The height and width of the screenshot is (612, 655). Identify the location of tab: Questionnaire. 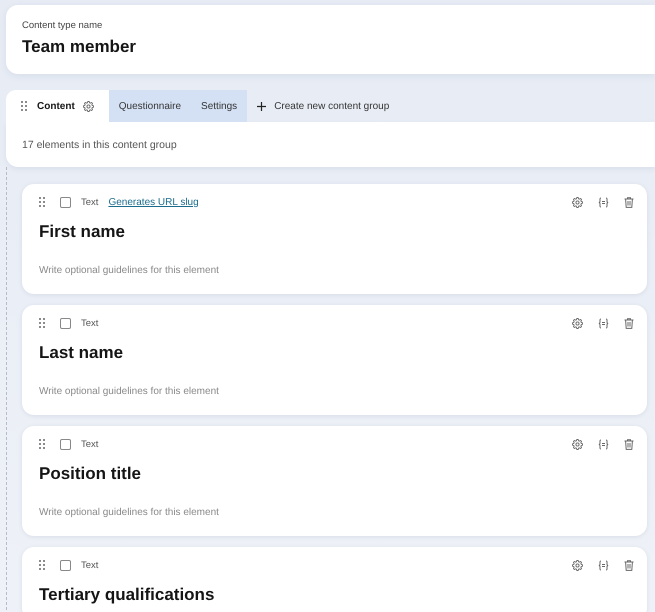
(150, 106).